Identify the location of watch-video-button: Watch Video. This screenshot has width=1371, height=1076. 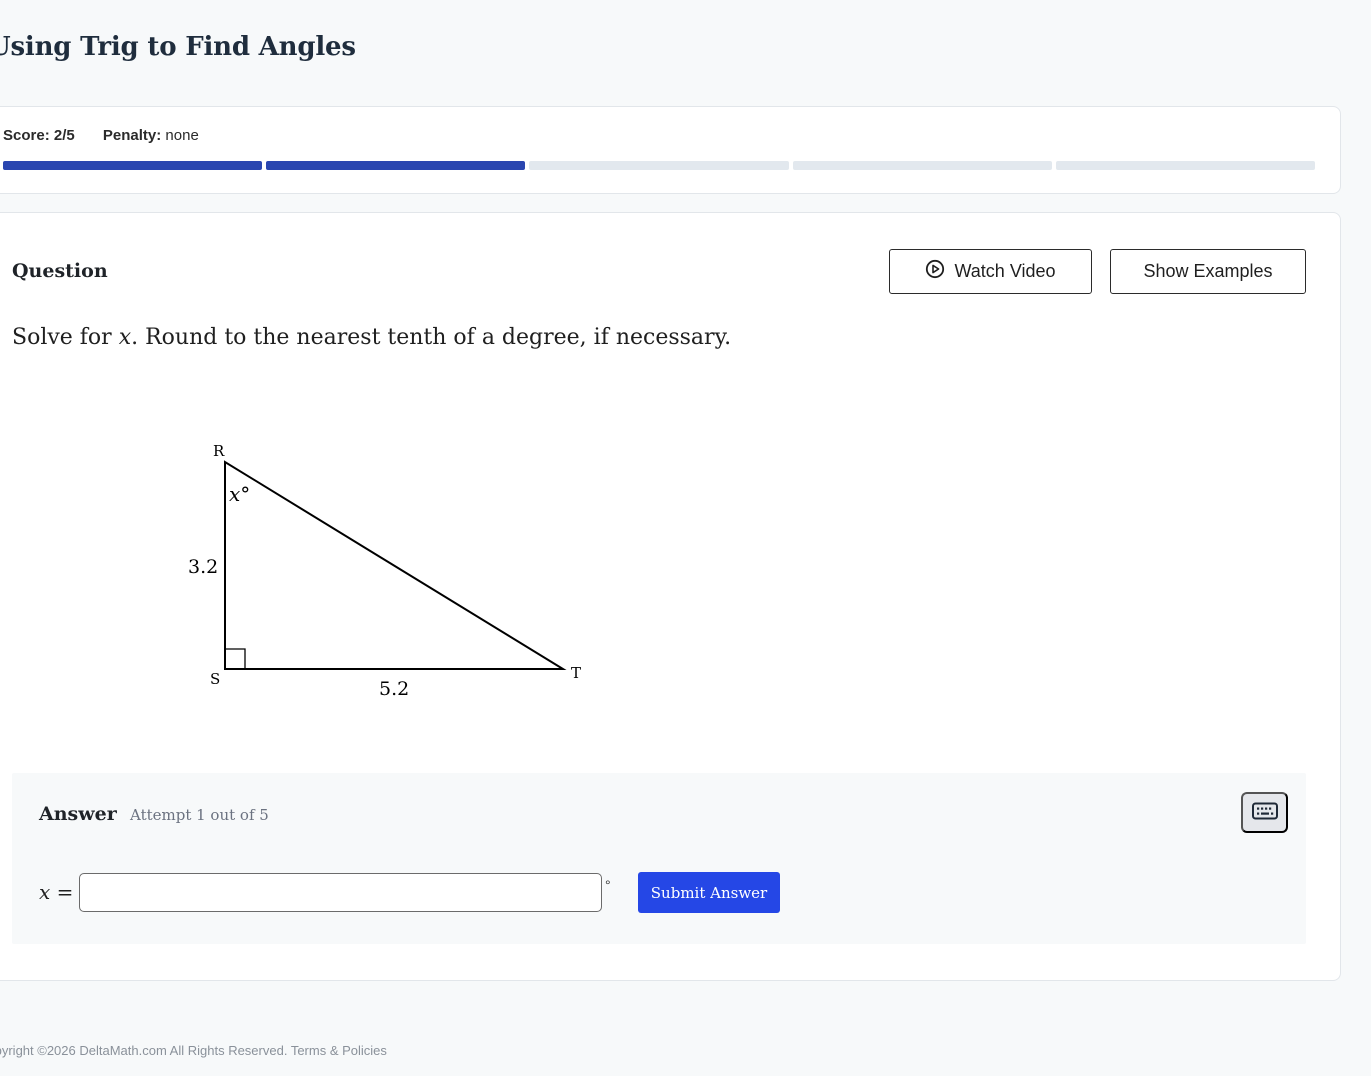
(990, 271).